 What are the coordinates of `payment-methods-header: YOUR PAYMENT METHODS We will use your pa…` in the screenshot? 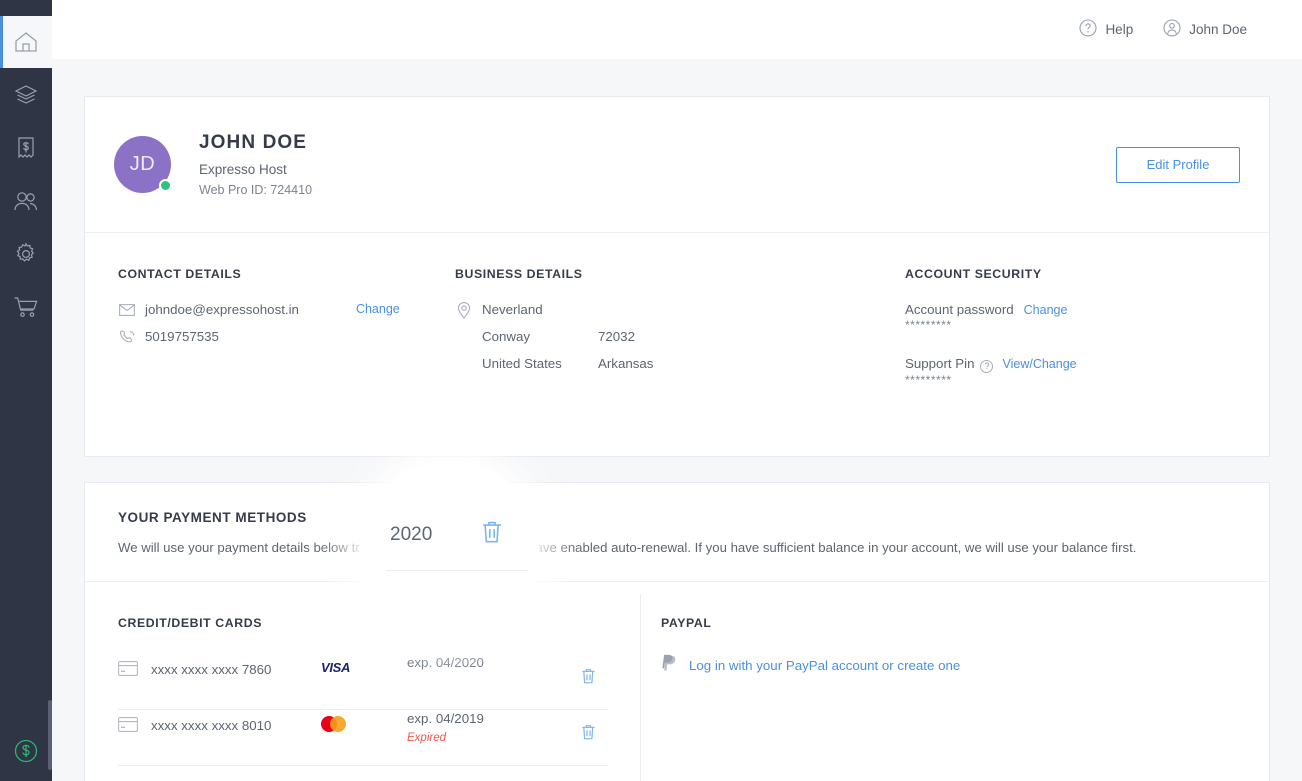 It's located at (677, 532).